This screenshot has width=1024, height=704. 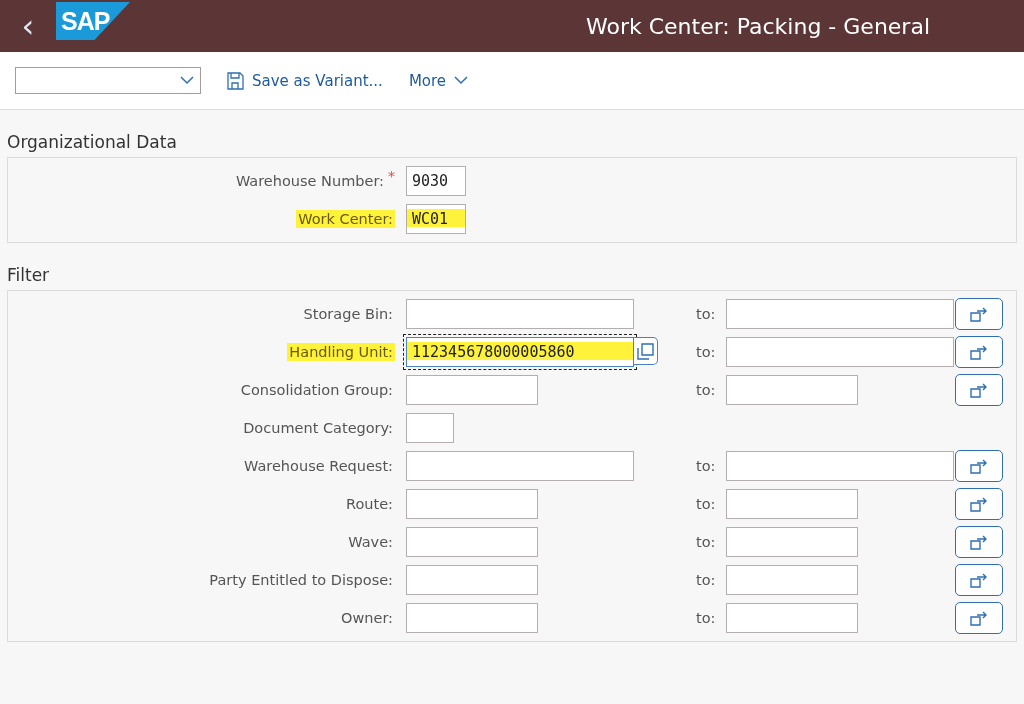 I want to click on field-label: Owner:, so click(x=367, y=618).